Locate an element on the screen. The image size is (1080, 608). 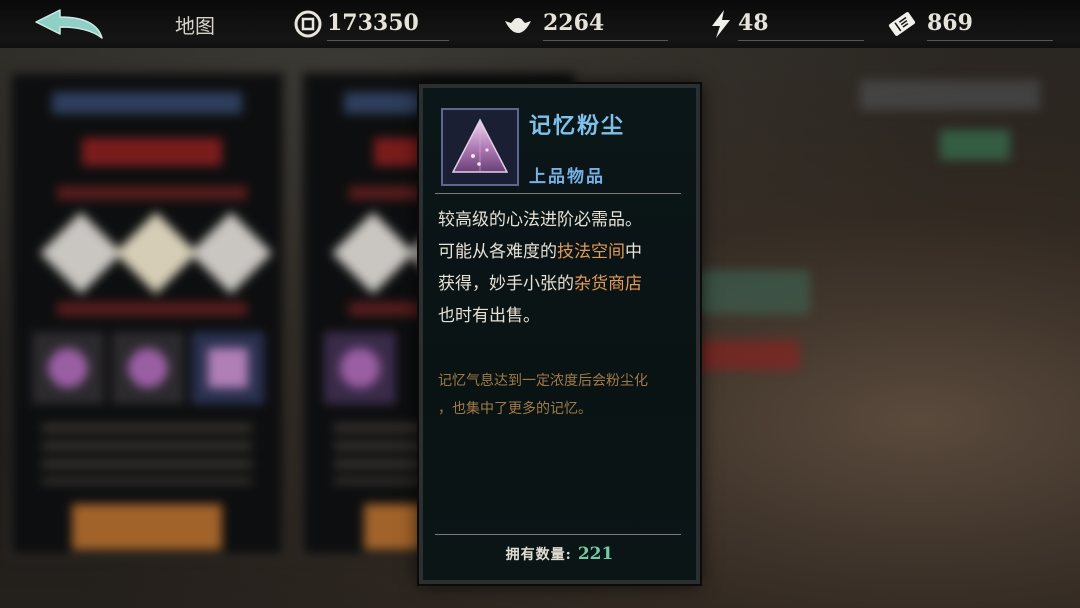
memory-dust-icon is located at coordinates (480, 145).